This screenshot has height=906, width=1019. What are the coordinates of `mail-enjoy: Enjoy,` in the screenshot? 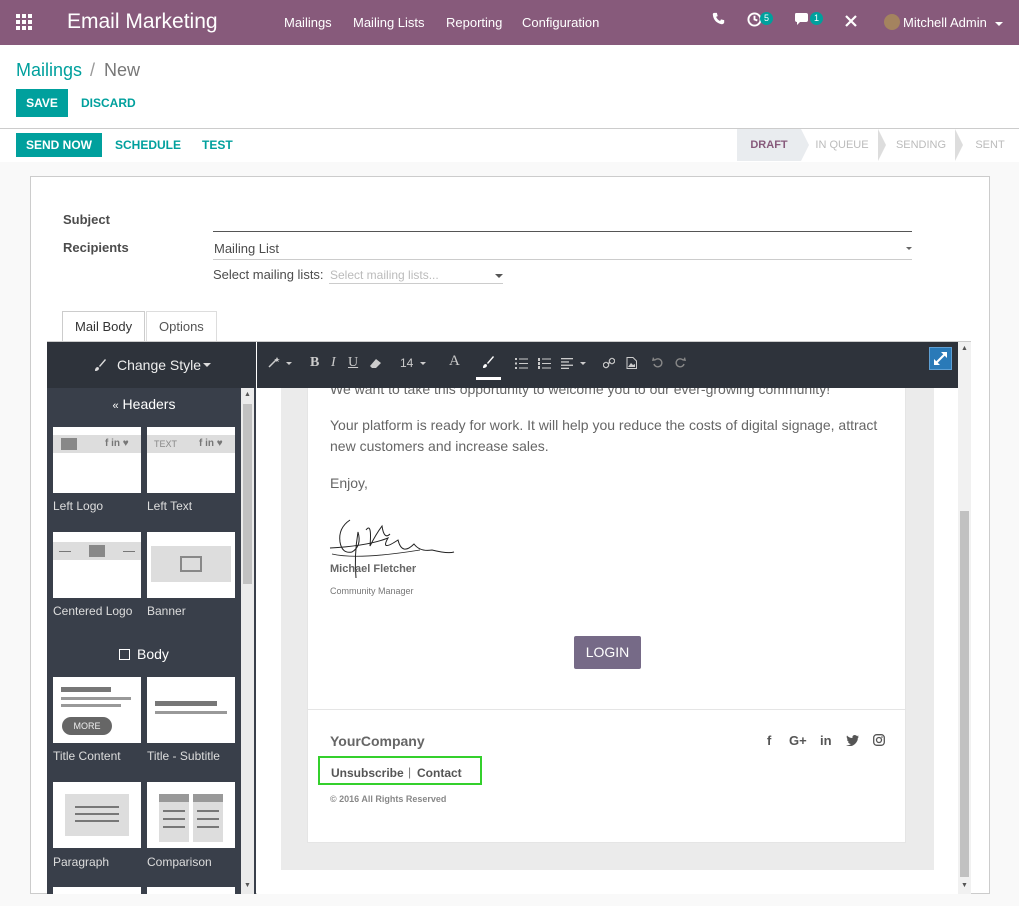 It's located at (349, 483).